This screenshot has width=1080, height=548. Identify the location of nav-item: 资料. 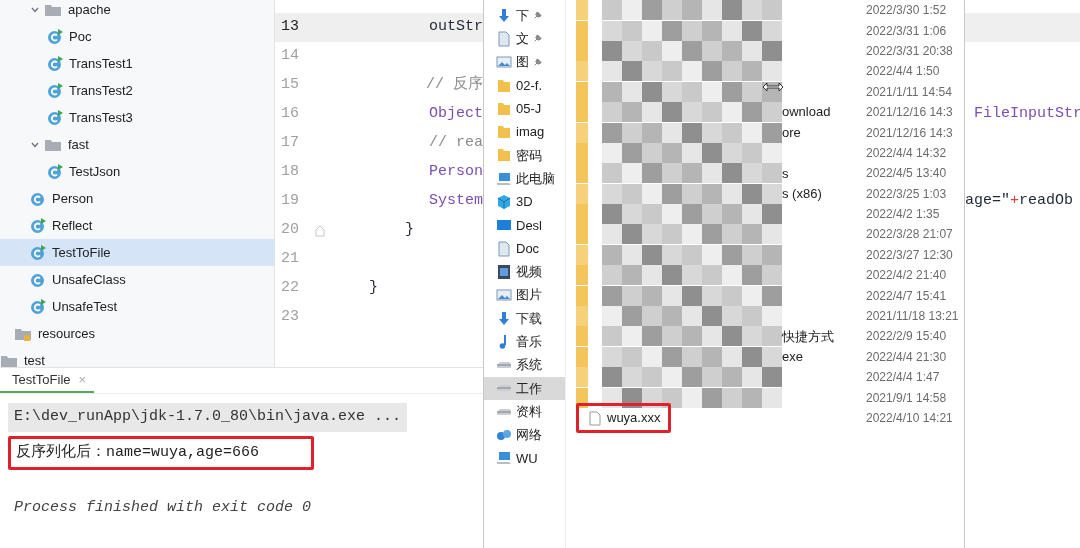
(524, 412).